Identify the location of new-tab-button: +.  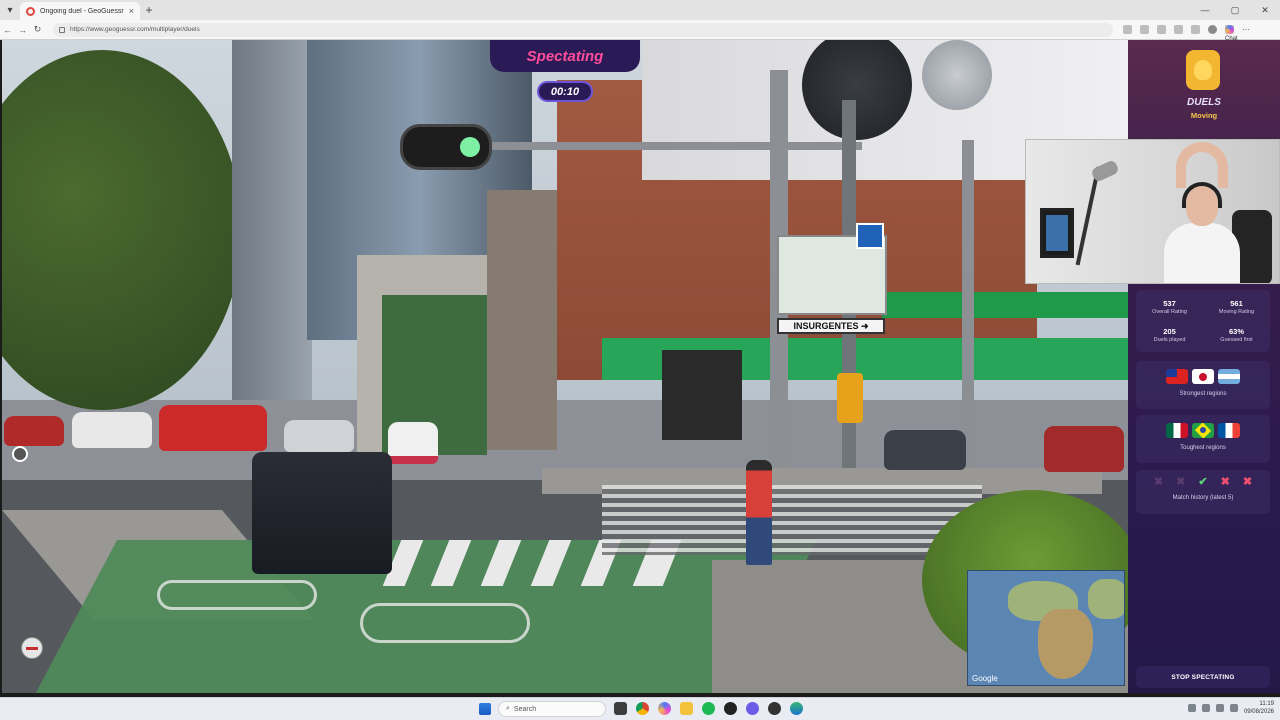
(149, 10).